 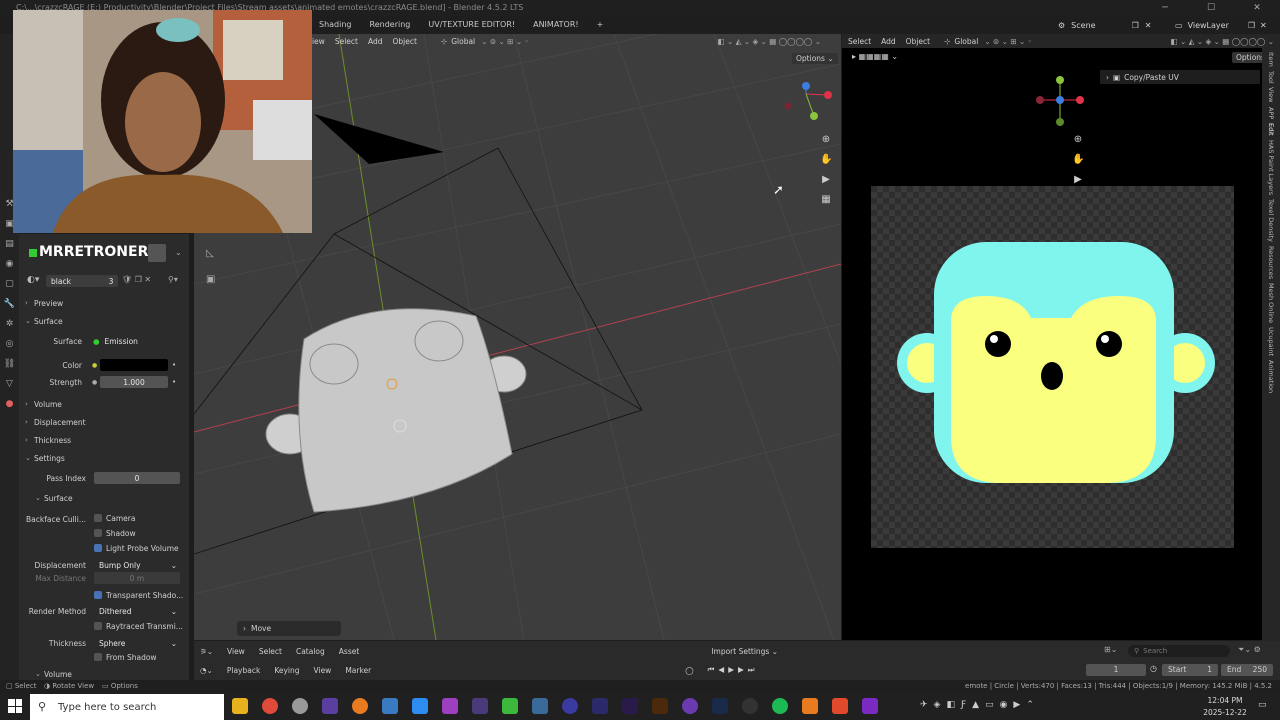 I want to click on tab-app: APP, so click(x=1271, y=113).